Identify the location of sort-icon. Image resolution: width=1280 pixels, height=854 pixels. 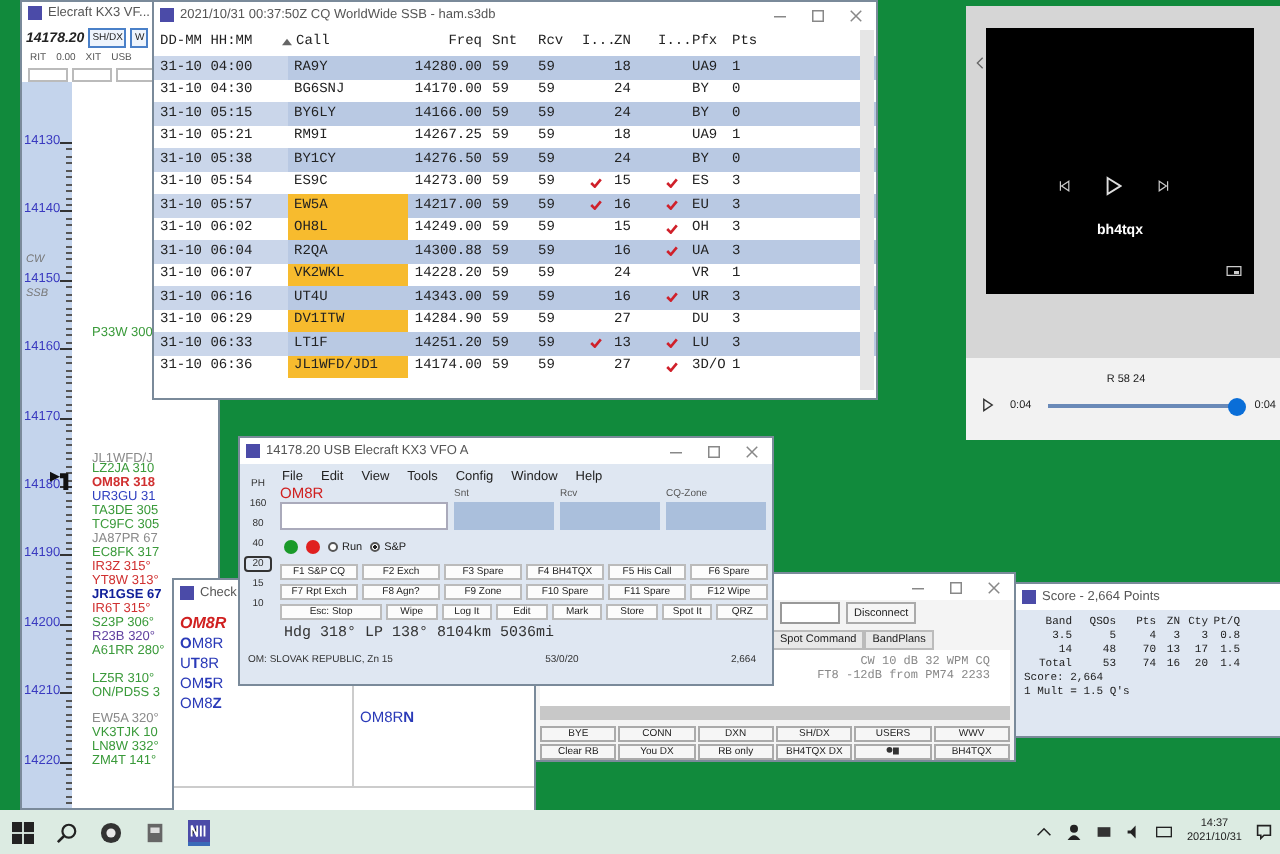
(287, 42).